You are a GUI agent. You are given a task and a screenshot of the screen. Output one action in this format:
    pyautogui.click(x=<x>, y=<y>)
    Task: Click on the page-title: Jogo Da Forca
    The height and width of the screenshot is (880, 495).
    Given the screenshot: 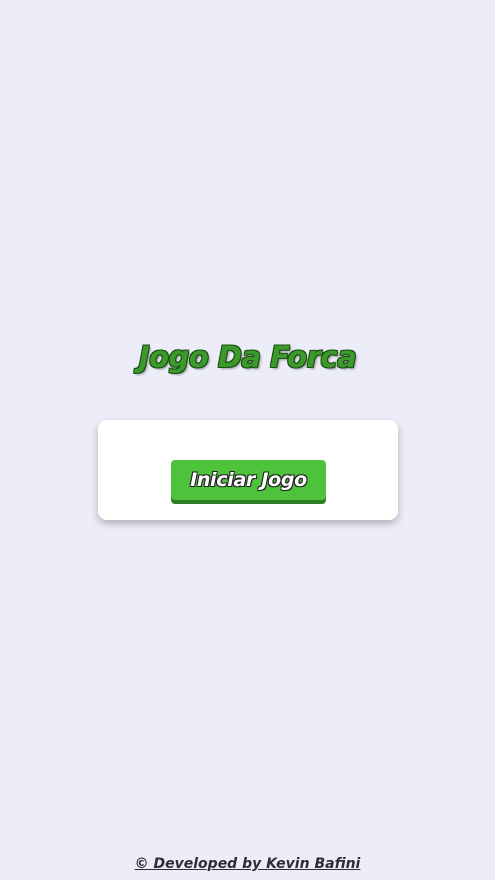 What is the action you would take?
    pyautogui.click(x=247, y=357)
    